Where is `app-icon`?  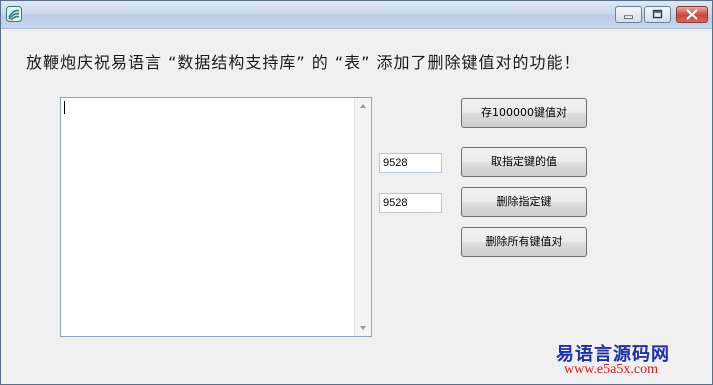 app-icon is located at coordinates (14, 14).